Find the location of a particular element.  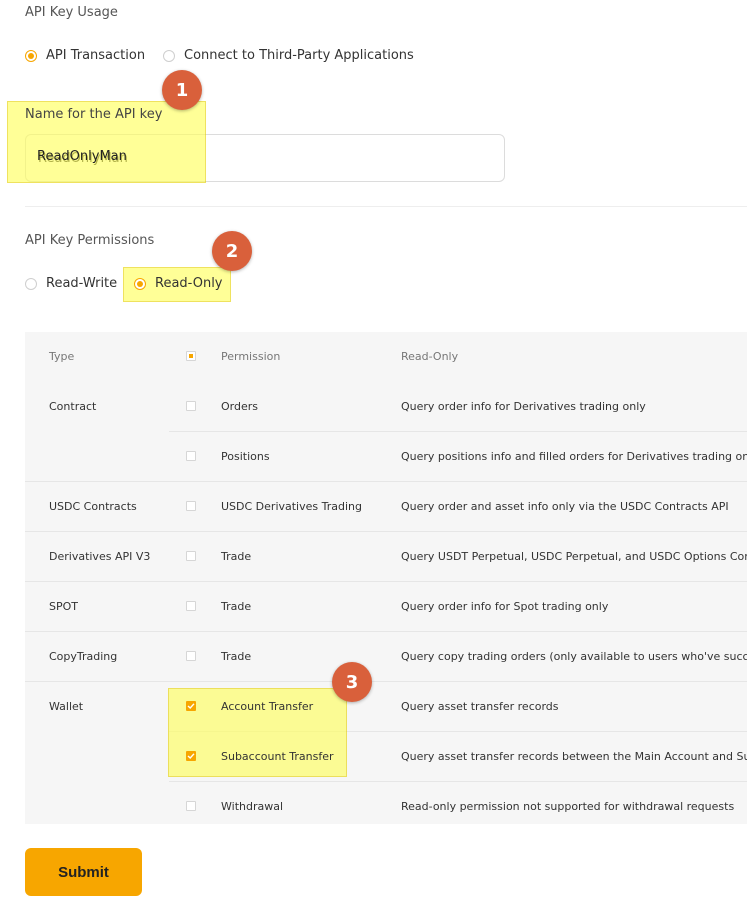

radio-third-party-label: Connect to Third-Party Applications is located at coordinates (299, 55).